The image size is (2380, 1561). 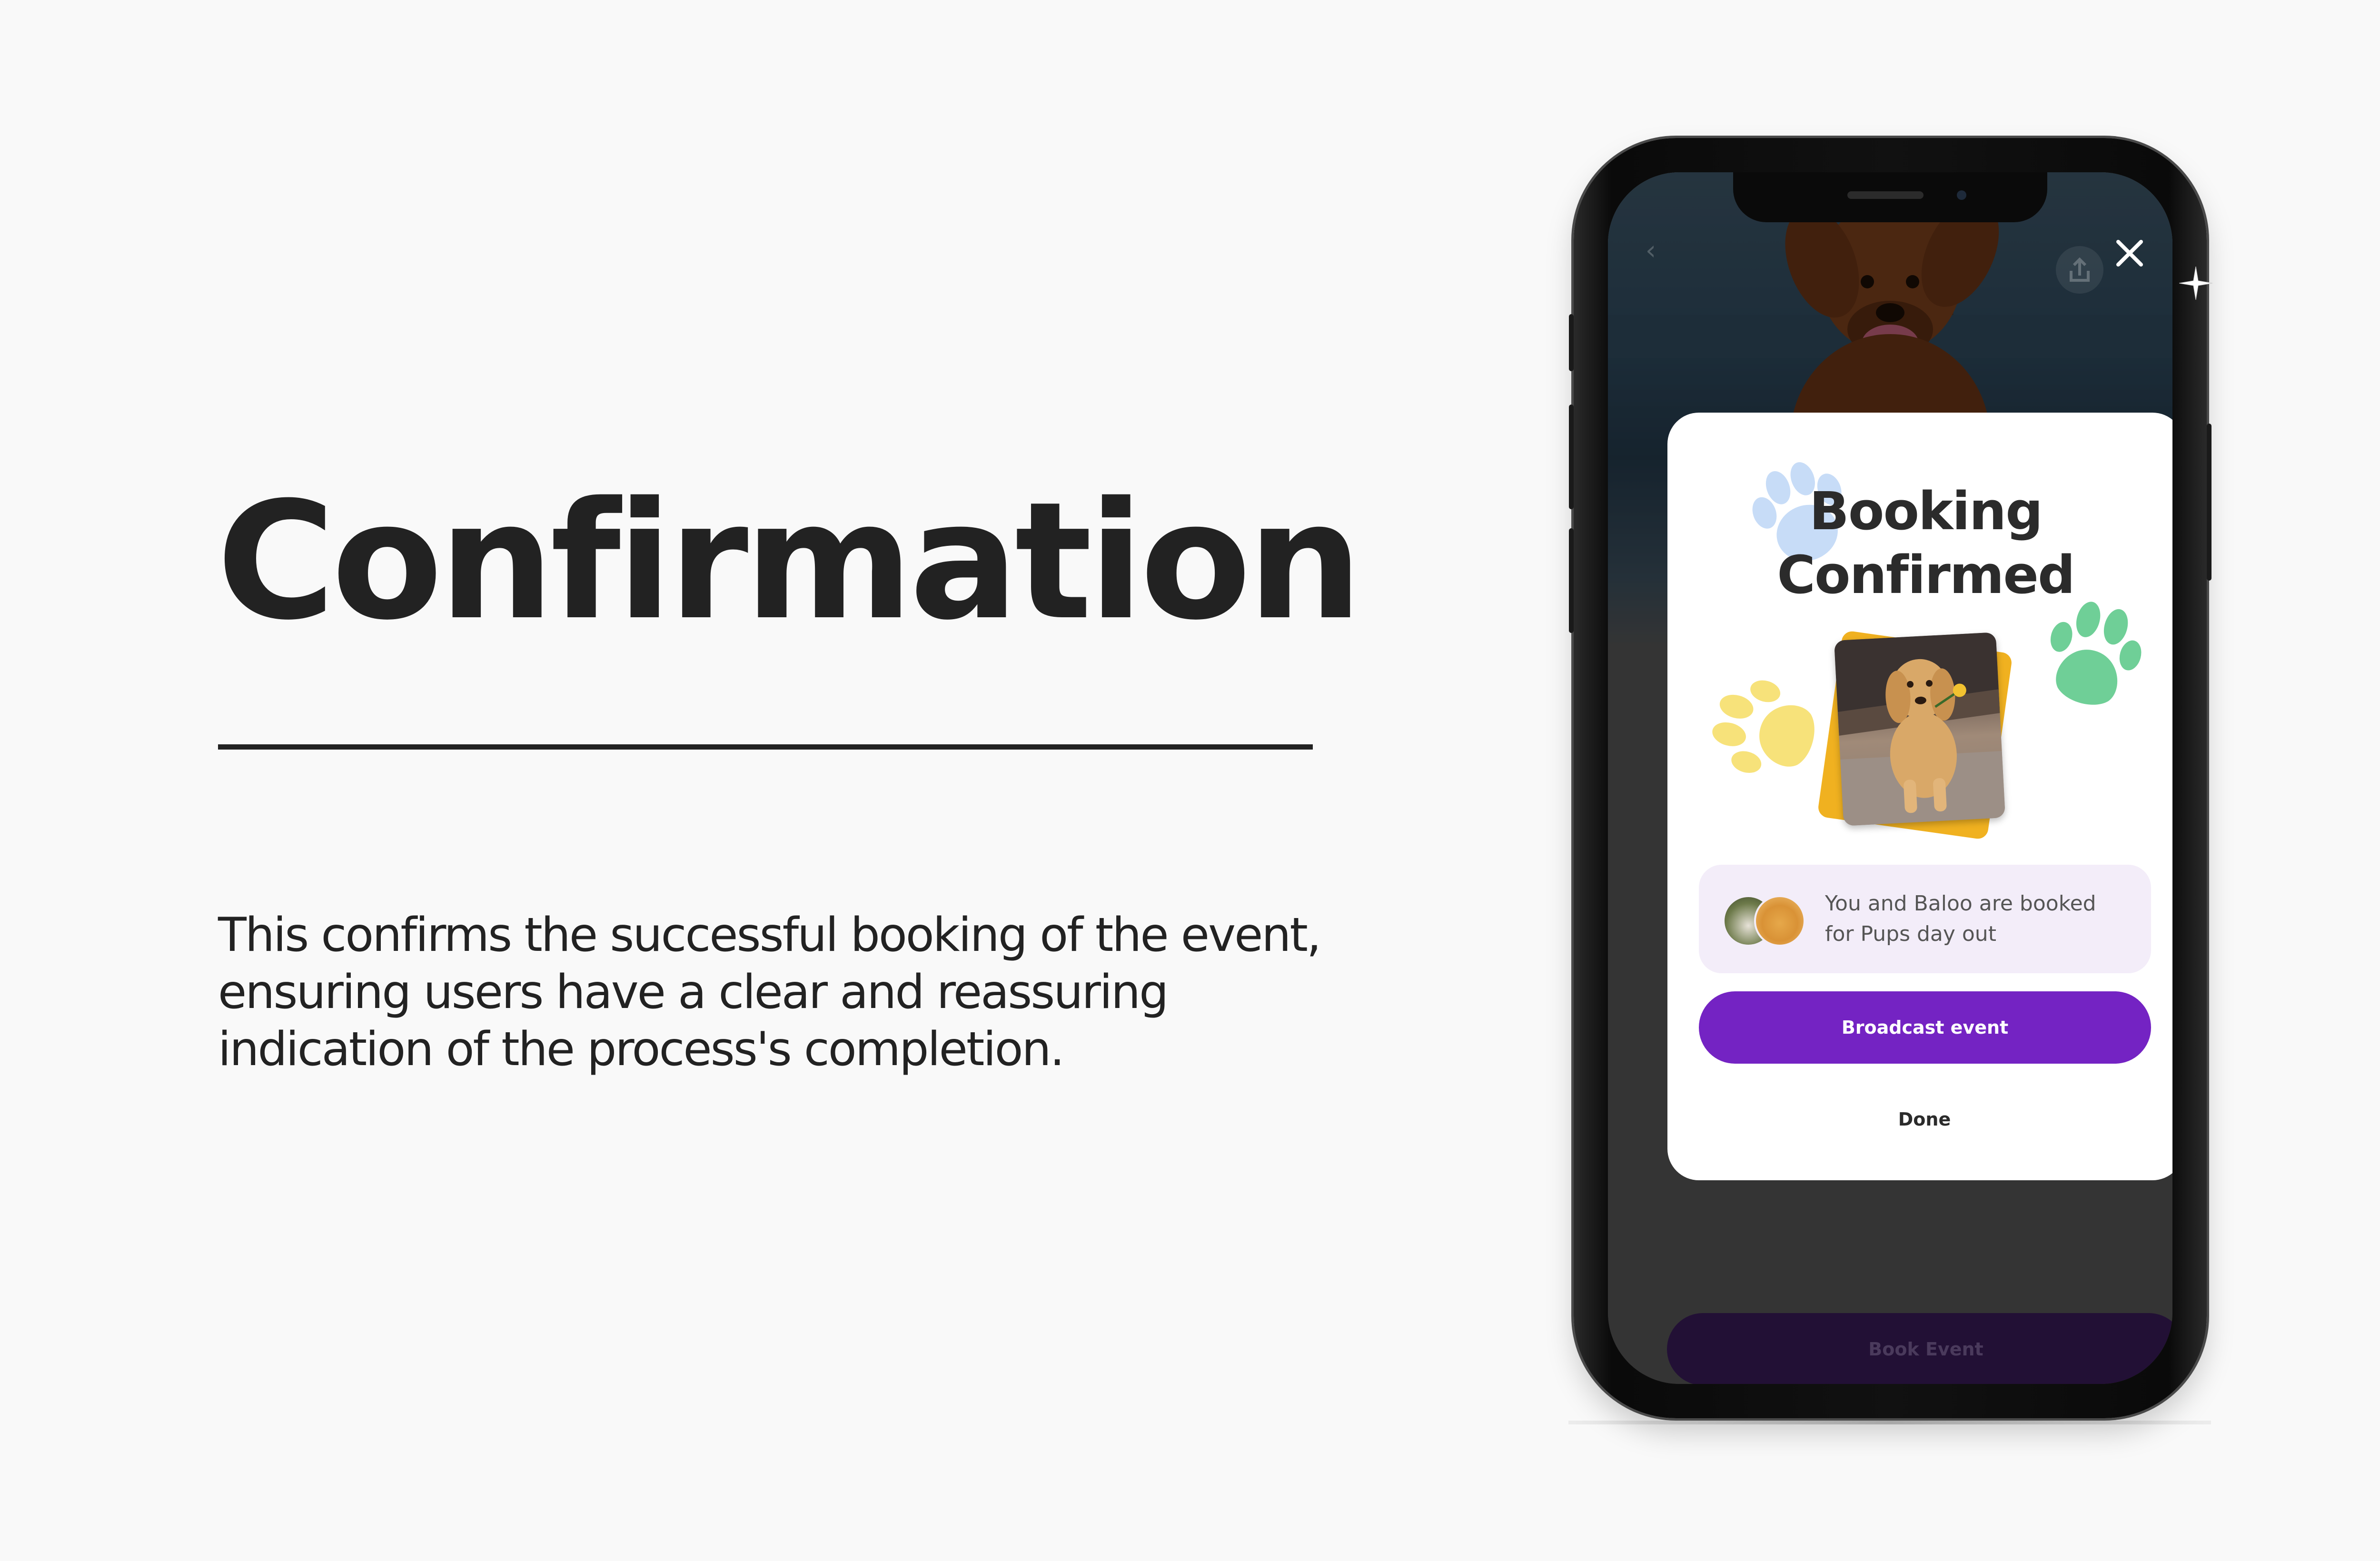 I want to click on phone-volume-up, so click(x=1571, y=457).